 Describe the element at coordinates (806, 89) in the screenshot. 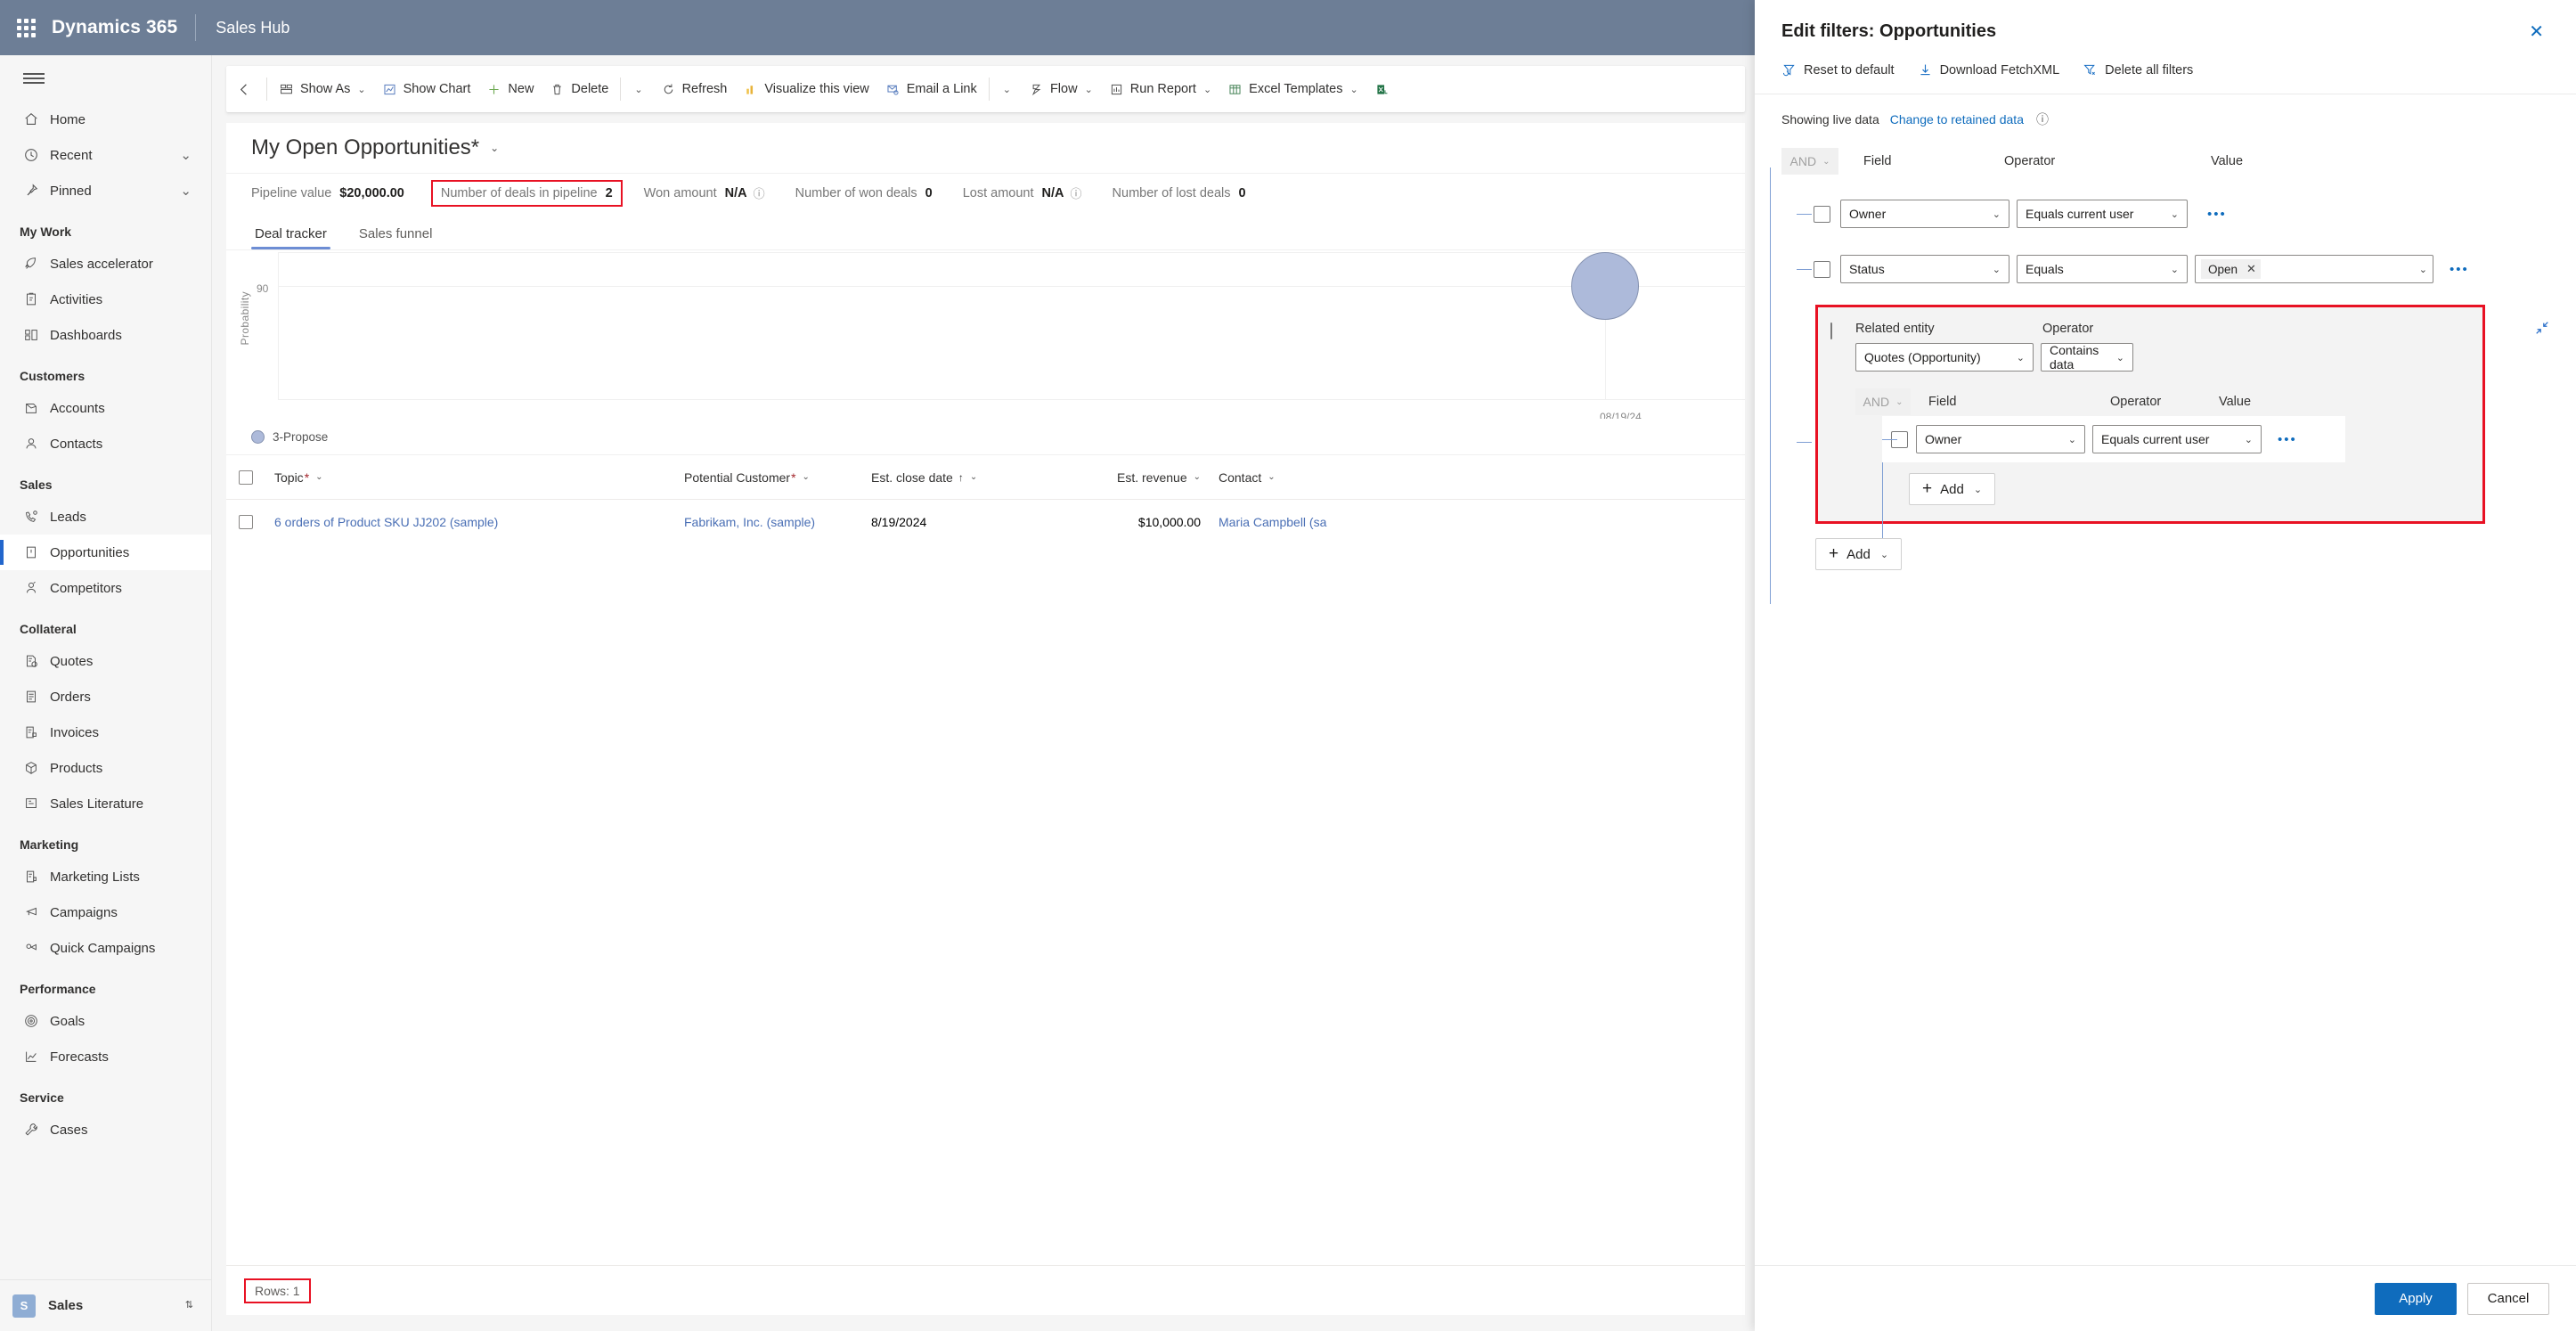

I see `visualize-this-view-button: Visualize this view` at that location.